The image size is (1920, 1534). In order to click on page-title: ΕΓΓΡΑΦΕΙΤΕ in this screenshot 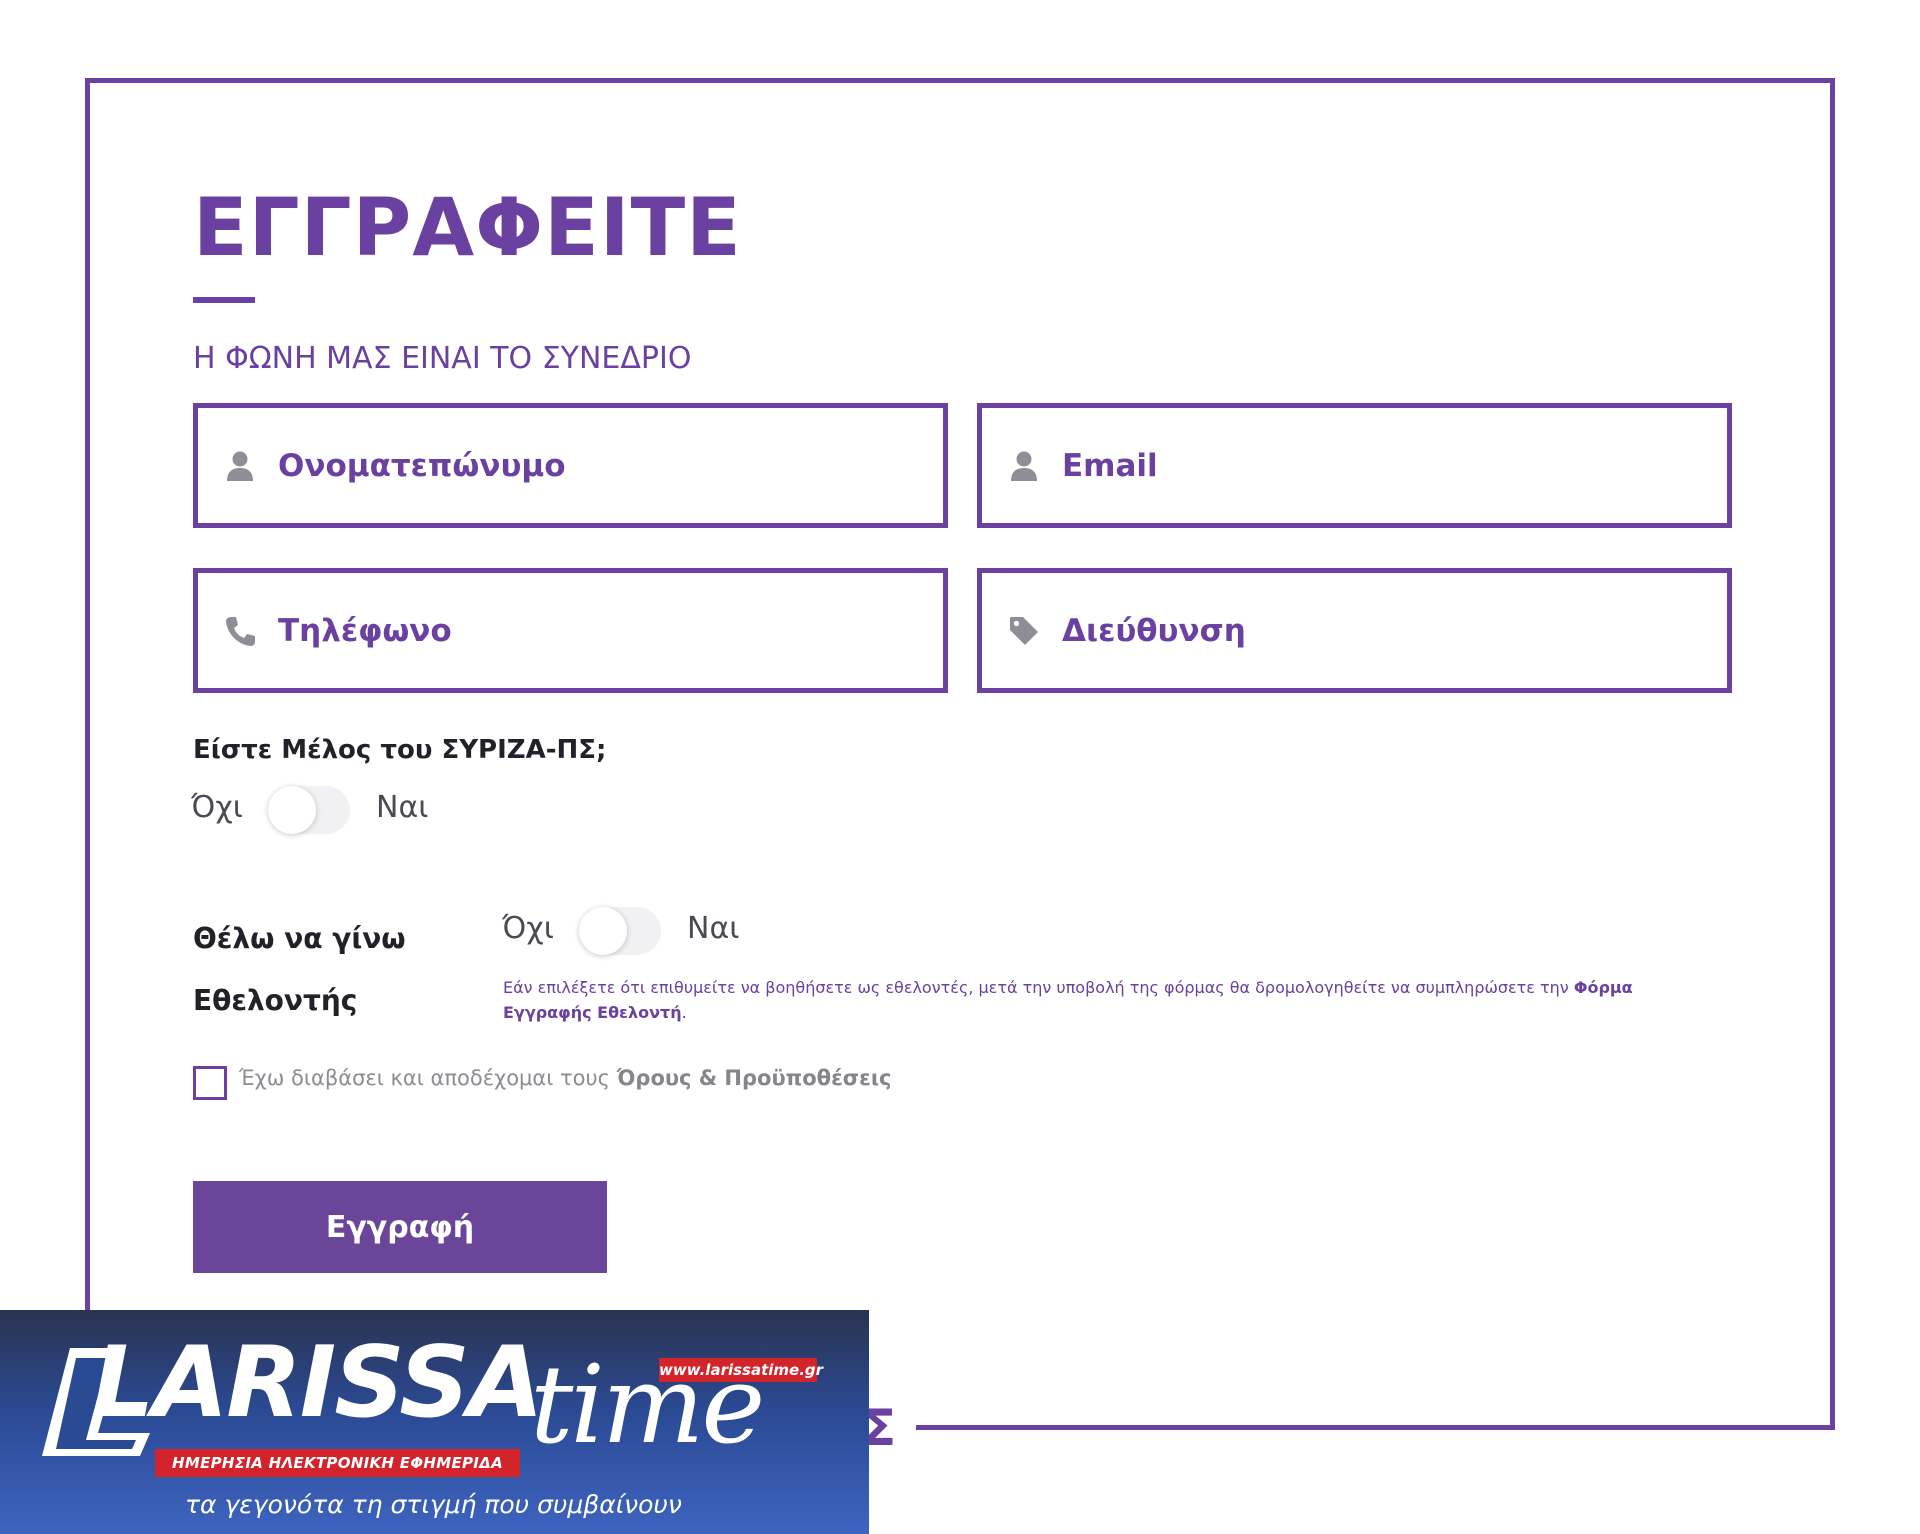, I will do `click(467, 227)`.